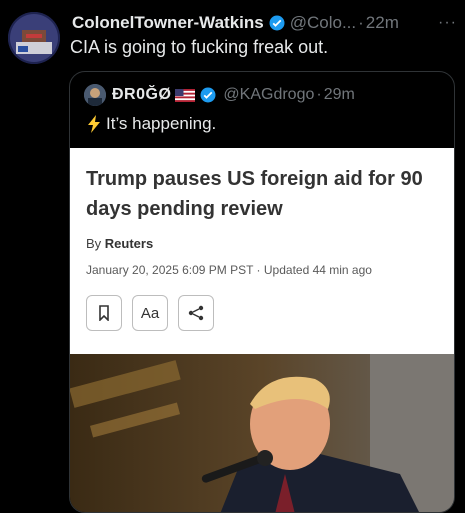 This screenshot has height=513, width=465. I want to click on bookmark-icon, so click(104, 313).